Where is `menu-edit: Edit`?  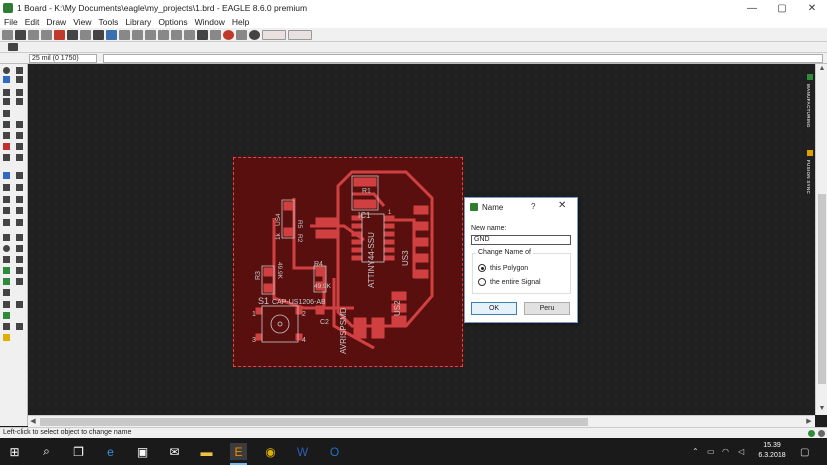 menu-edit: Edit is located at coordinates (32, 22).